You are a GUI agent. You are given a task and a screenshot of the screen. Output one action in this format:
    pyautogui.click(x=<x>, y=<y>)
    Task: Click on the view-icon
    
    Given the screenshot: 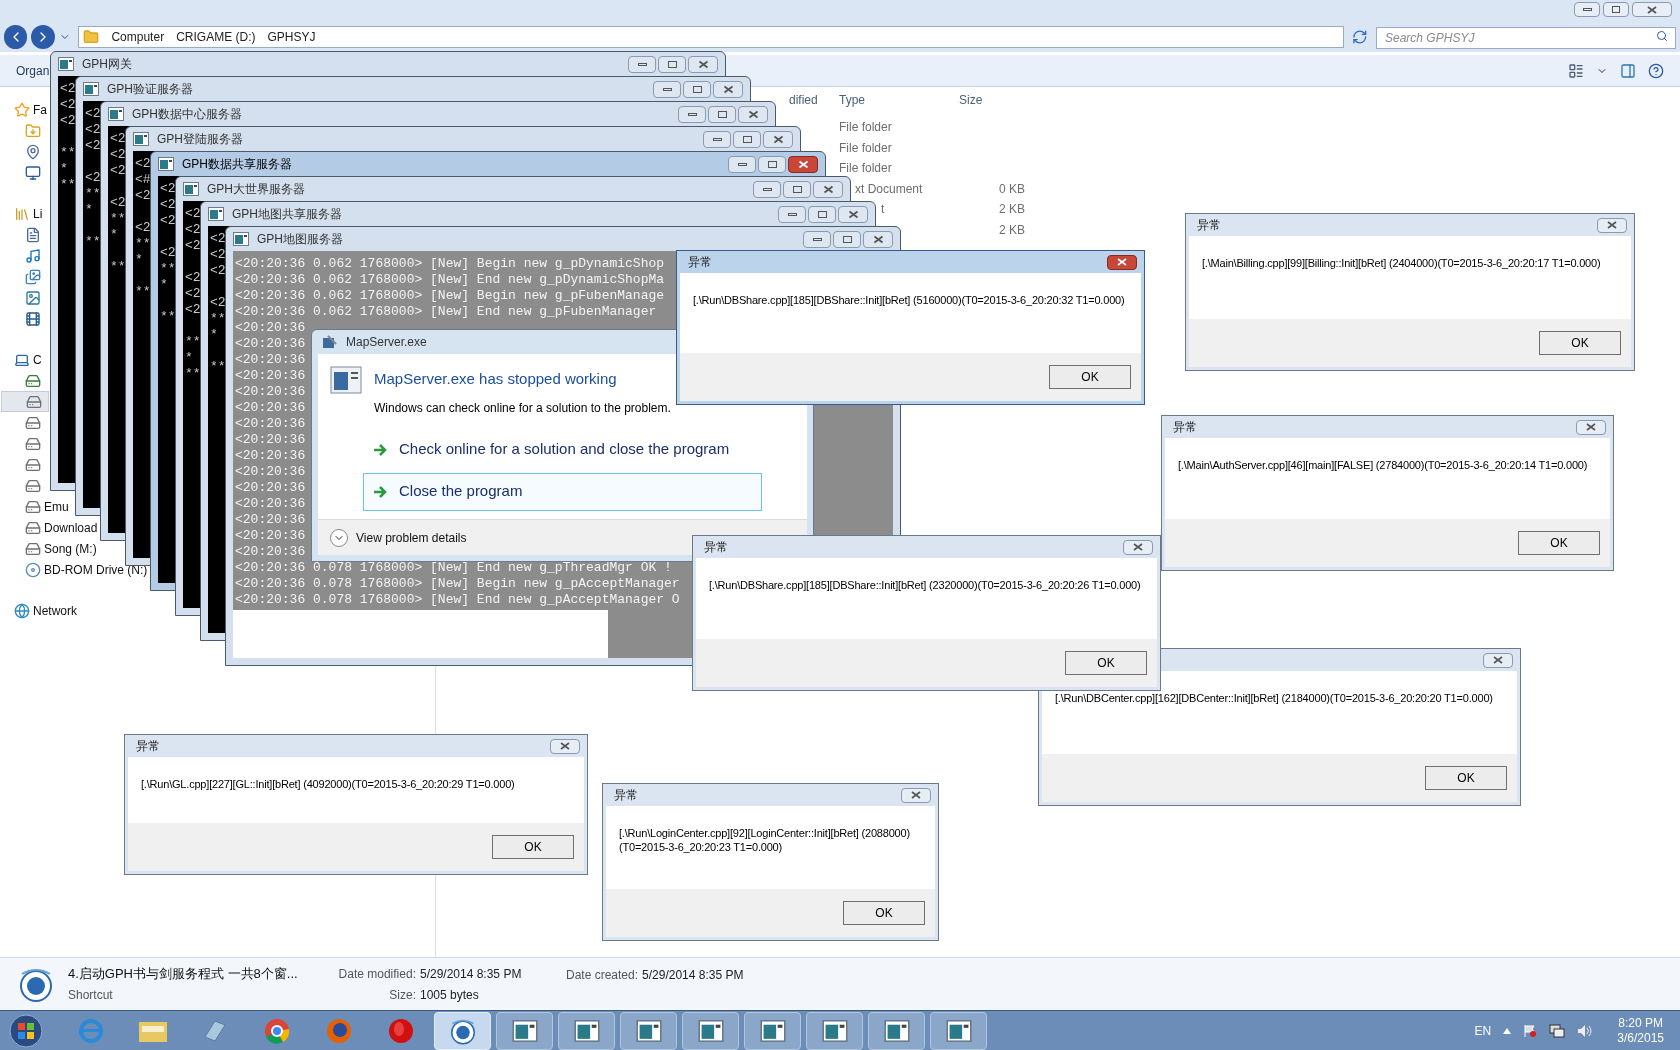 What is the action you would take?
    pyautogui.click(x=1576, y=70)
    